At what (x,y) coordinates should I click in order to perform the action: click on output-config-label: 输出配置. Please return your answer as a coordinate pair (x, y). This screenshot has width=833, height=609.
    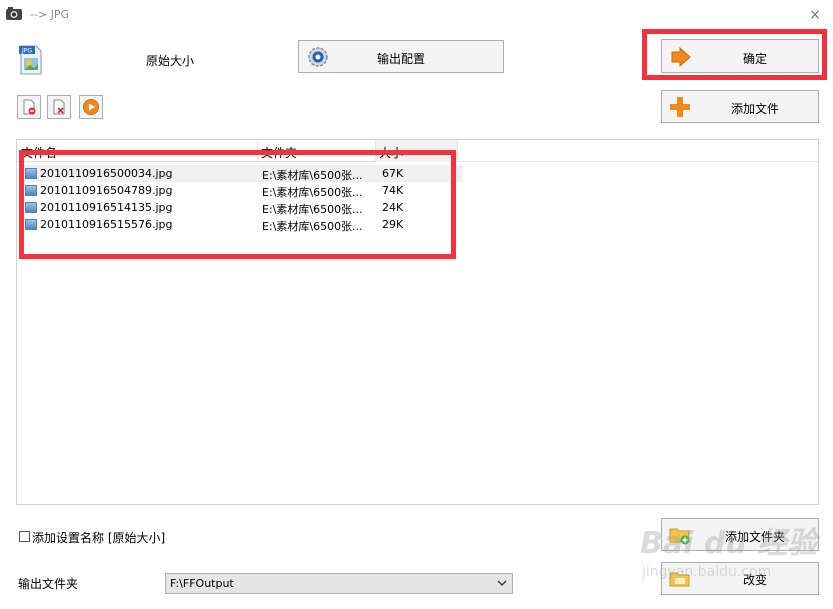
    Looking at the image, I should click on (400, 59).